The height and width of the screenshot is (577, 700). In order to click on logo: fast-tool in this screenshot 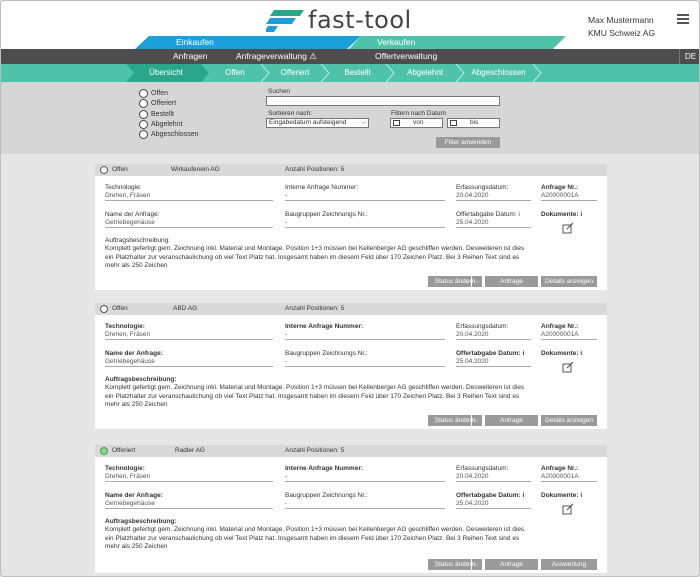, I will do `click(339, 20)`.